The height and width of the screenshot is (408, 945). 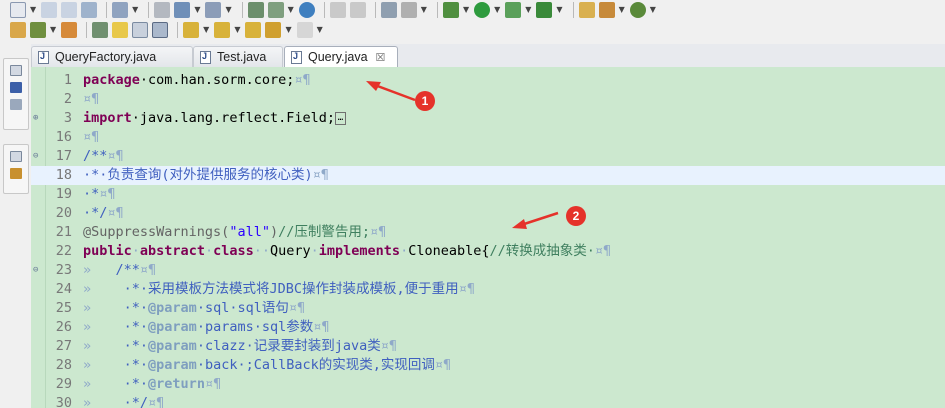 What do you see at coordinates (425, 101) in the screenshot?
I see `annotation-badge-1: 1` at bounding box center [425, 101].